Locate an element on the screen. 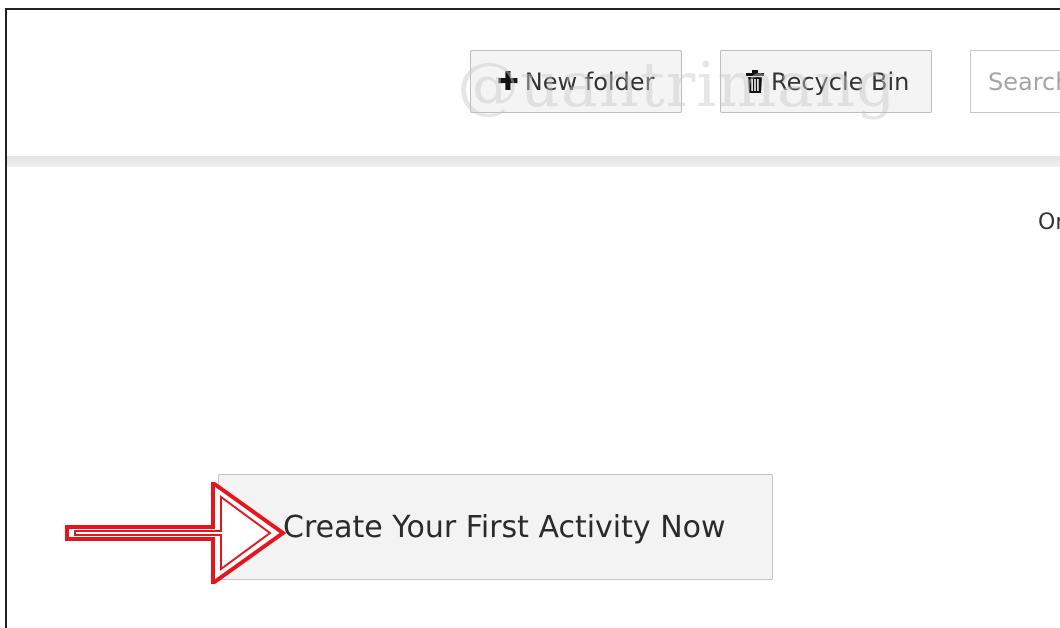  create-first-activity-button: Create Your First Activity Now is located at coordinates (495, 527).